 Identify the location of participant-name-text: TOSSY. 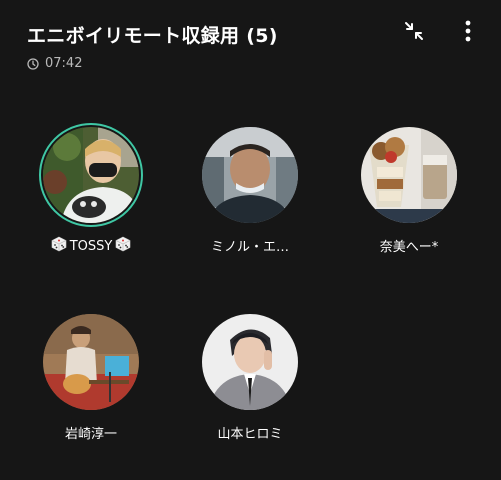
(91, 246).